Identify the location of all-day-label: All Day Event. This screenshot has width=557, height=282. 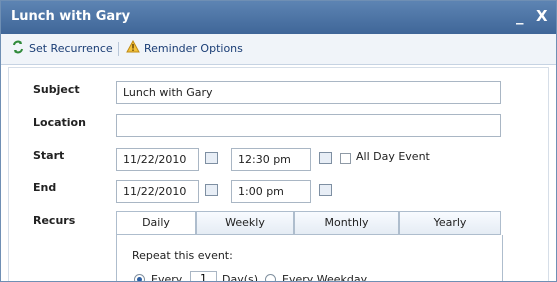
(393, 156).